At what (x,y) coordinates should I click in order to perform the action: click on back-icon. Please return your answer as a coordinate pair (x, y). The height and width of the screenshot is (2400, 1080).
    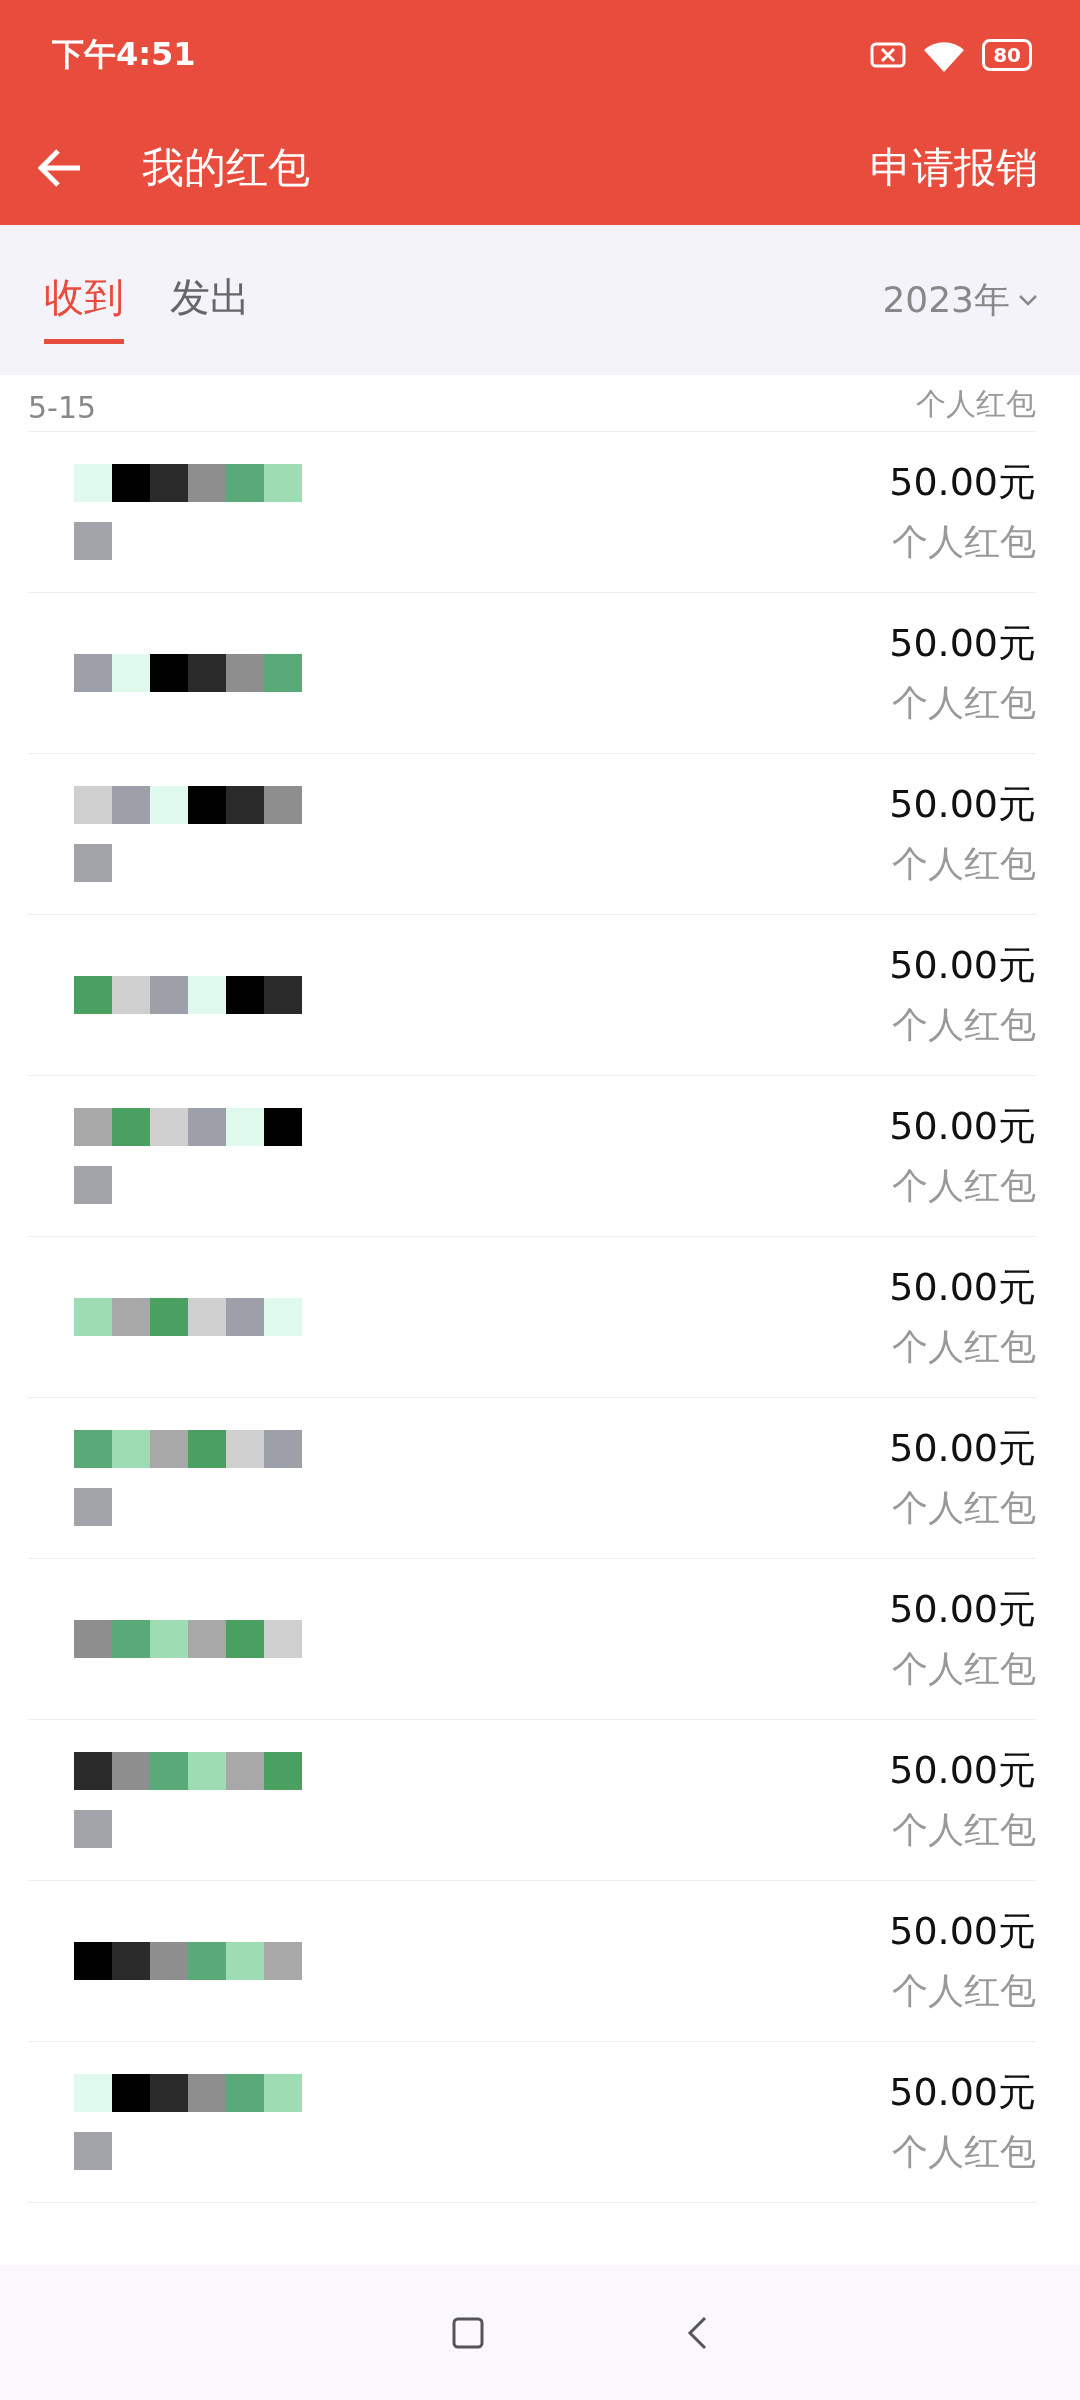
    Looking at the image, I should click on (697, 2332).